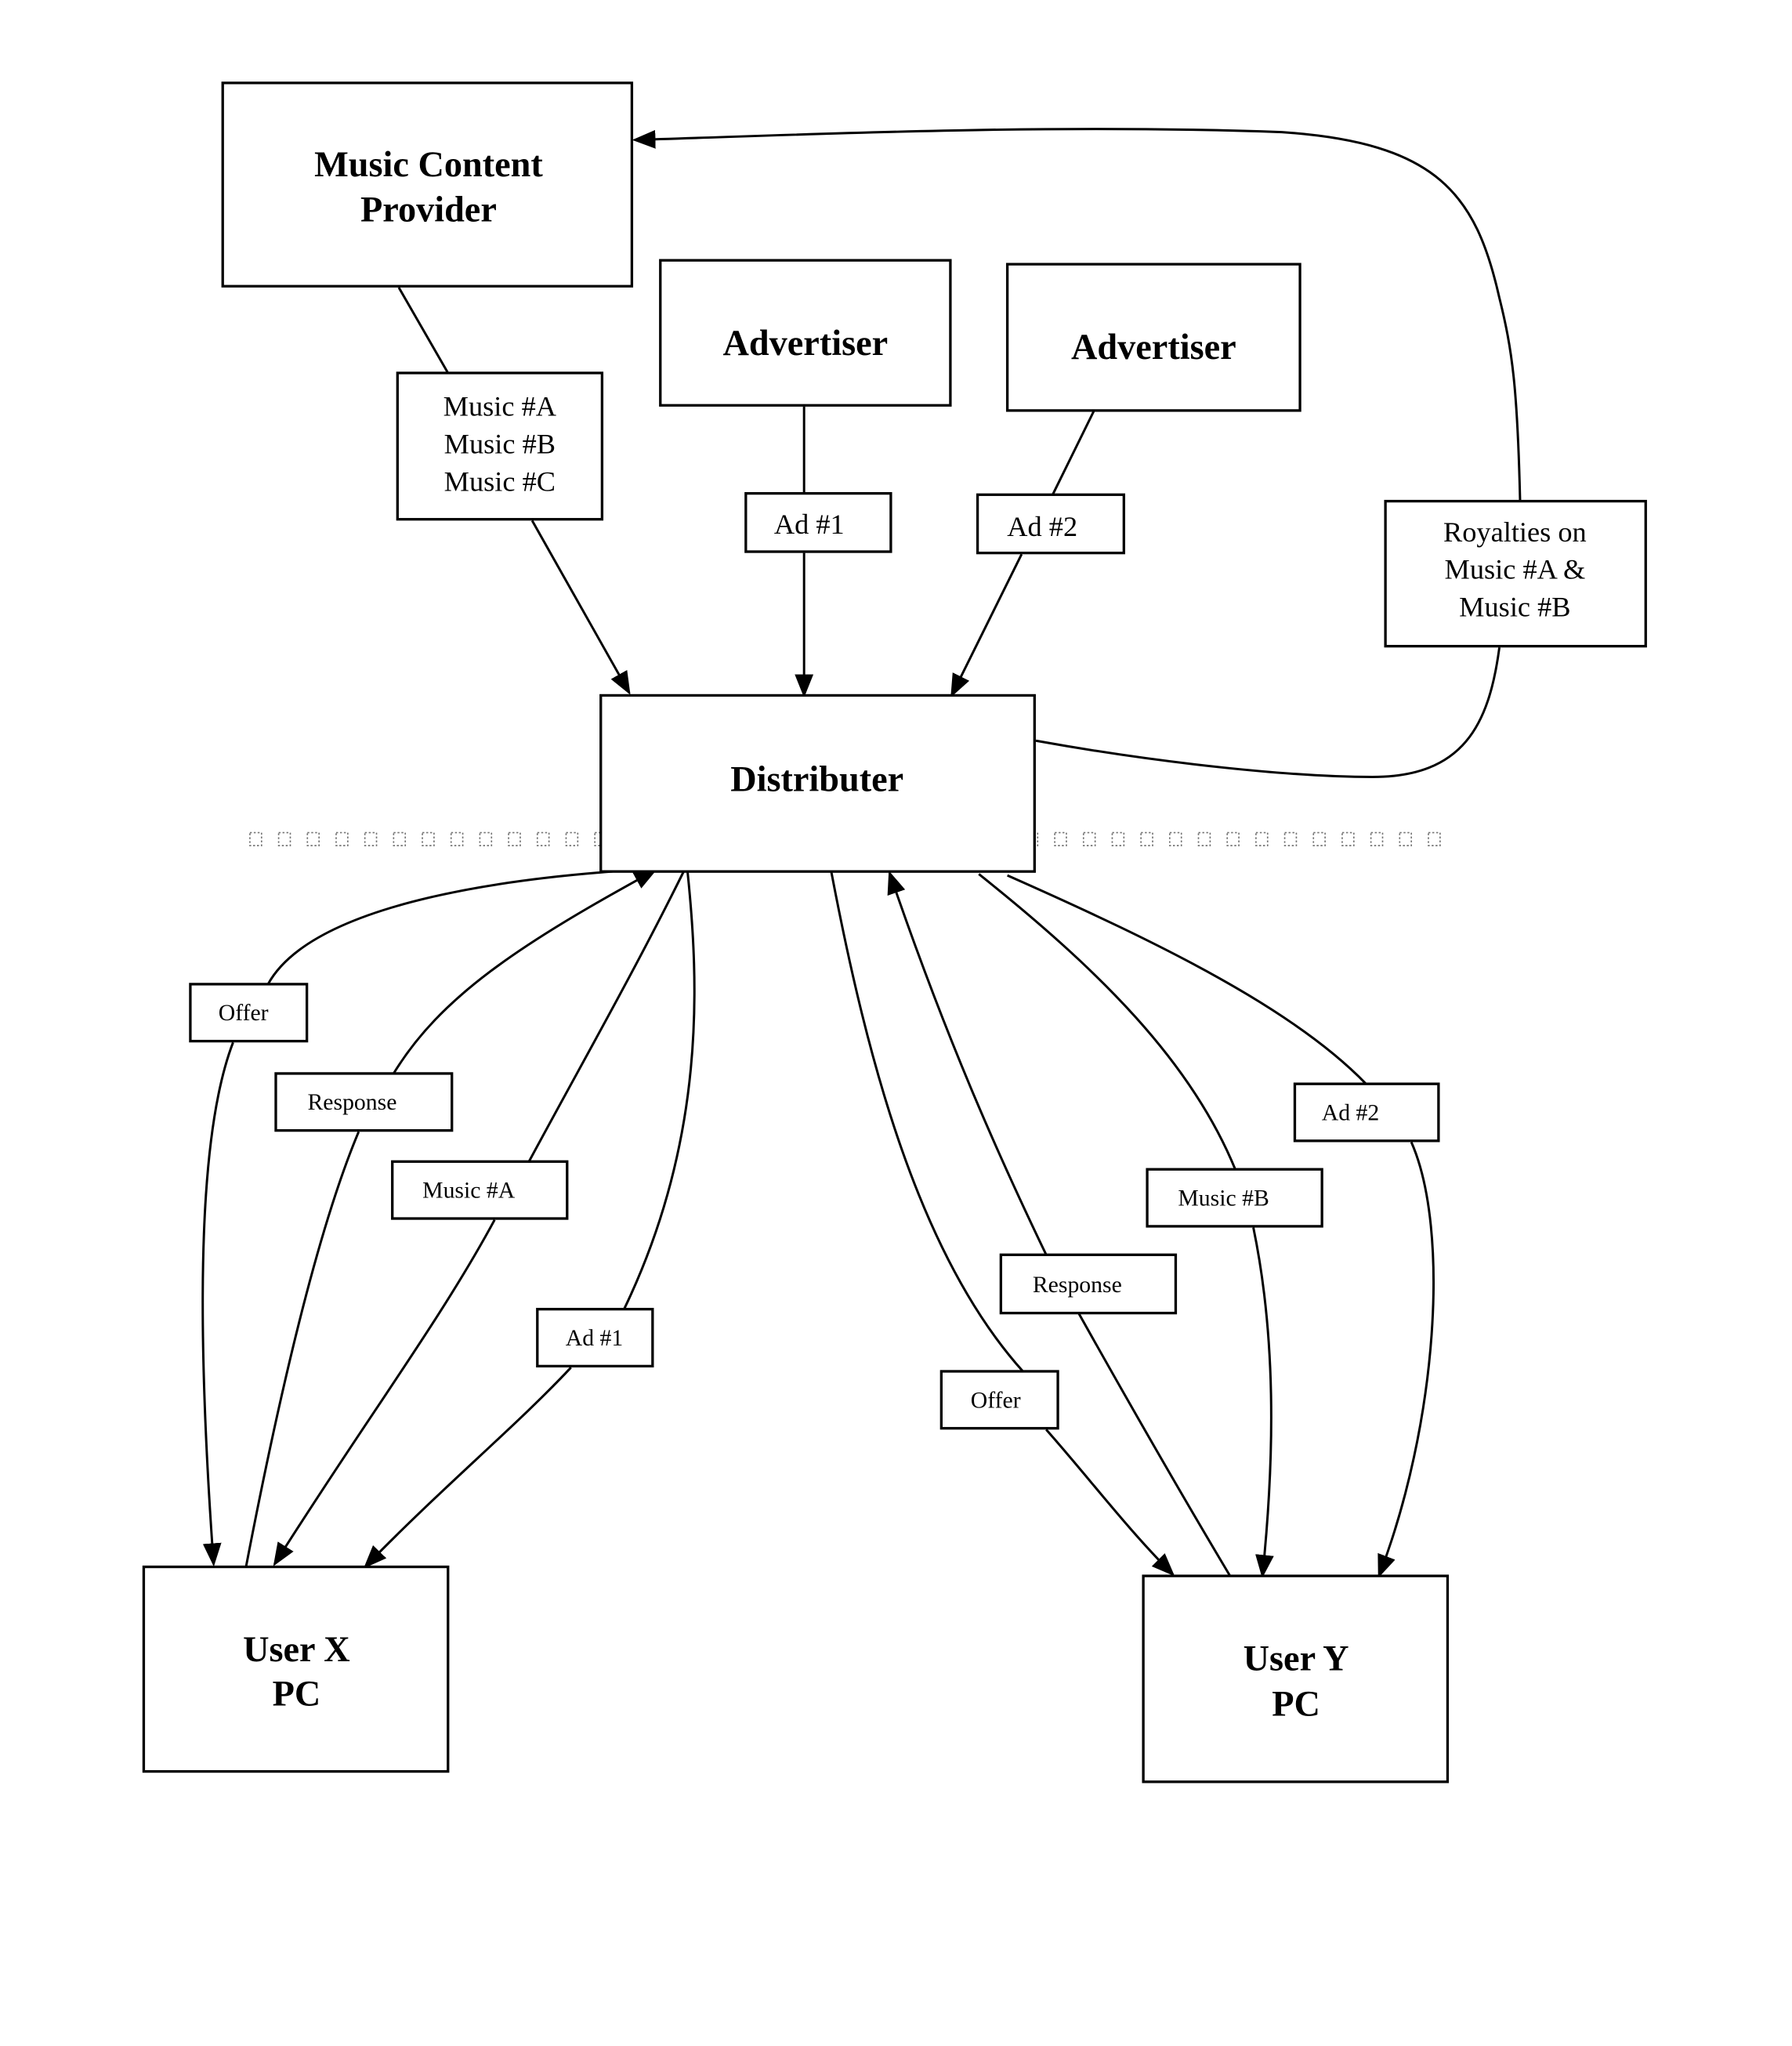 This screenshot has height=2046, width=1792. Describe the element at coordinates (1515, 569) in the screenshot. I see `label-text: Music #A &` at that location.